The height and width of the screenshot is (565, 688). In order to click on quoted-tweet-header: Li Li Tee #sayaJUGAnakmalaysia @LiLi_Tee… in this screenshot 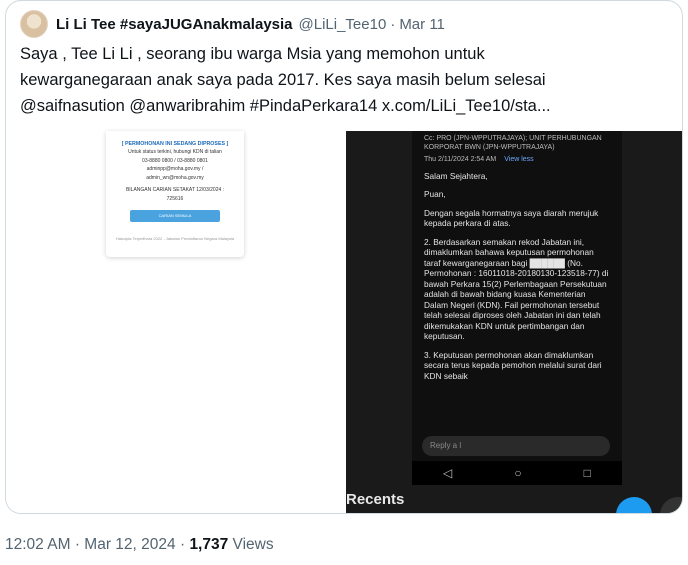, I will do `click(232, 24)`.